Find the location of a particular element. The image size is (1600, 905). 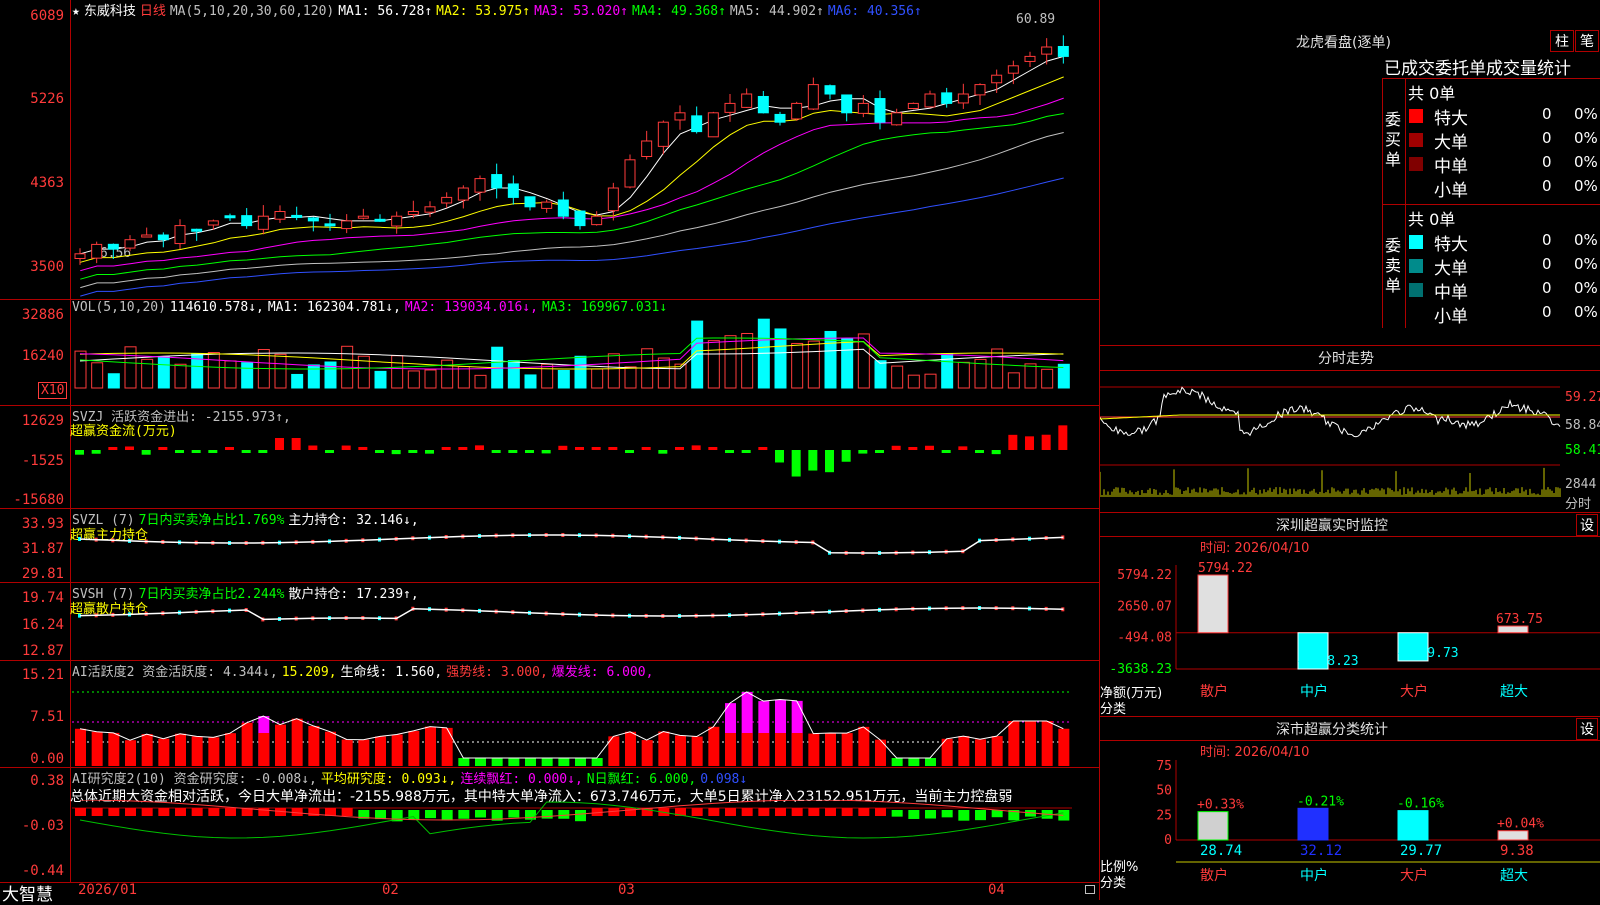

volume-chart is located at coordinates (585, 358).